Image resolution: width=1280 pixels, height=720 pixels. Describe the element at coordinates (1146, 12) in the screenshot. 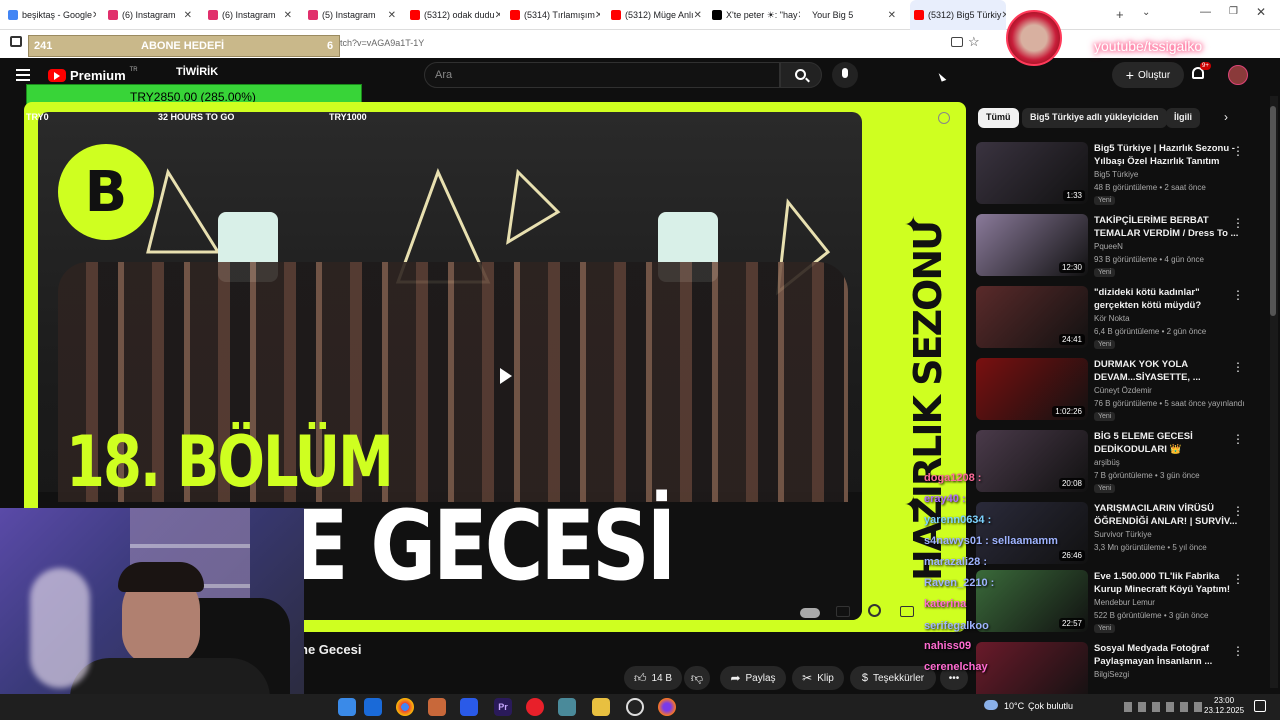

I see `tab-list-icon: ⌄` at that location.